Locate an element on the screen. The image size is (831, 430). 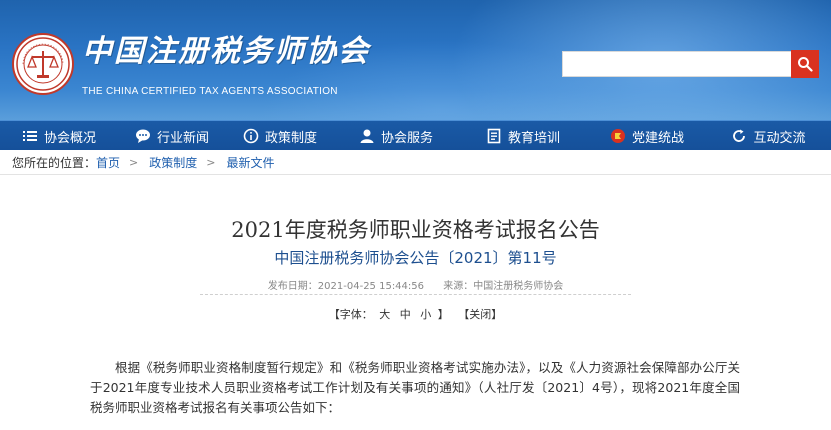
breadcrumb: 您所在的位置： 首页 > 政策制度 > 最新文件 is located at coordinates (415, 163).